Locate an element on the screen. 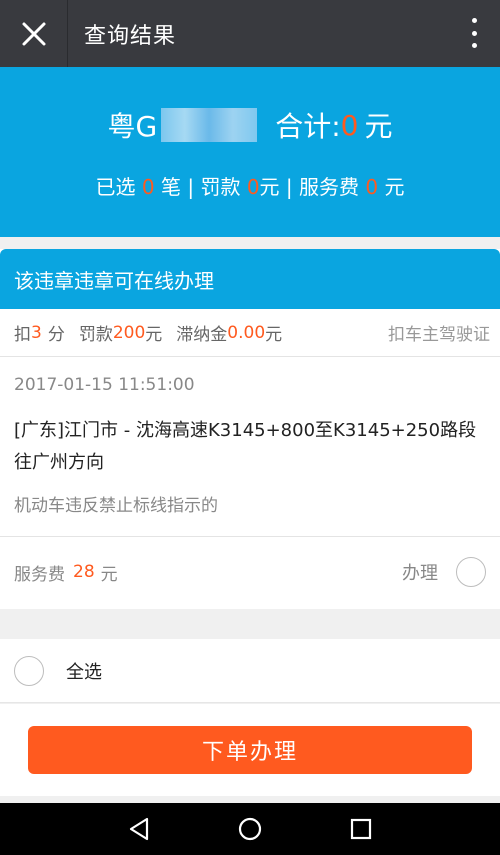 The image size is (500, 855). points-unit: 分 is located at coordinates (56, 335).